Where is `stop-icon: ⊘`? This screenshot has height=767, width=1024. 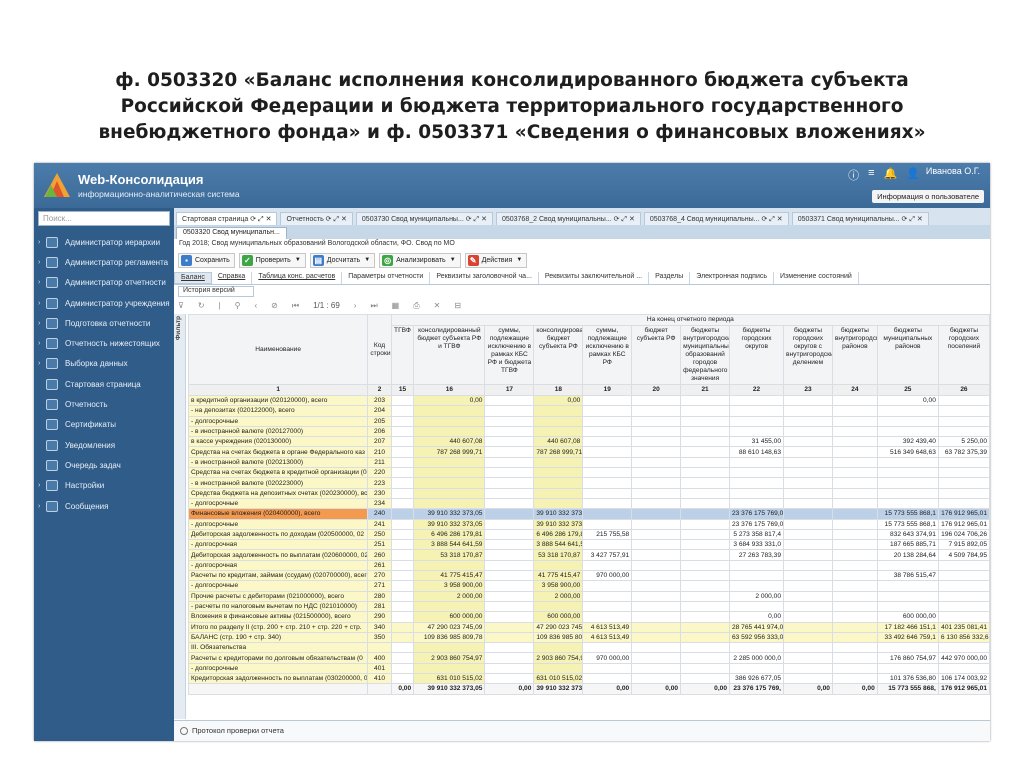
stop-icon: ⊘ is located at coordinates (274, 305).